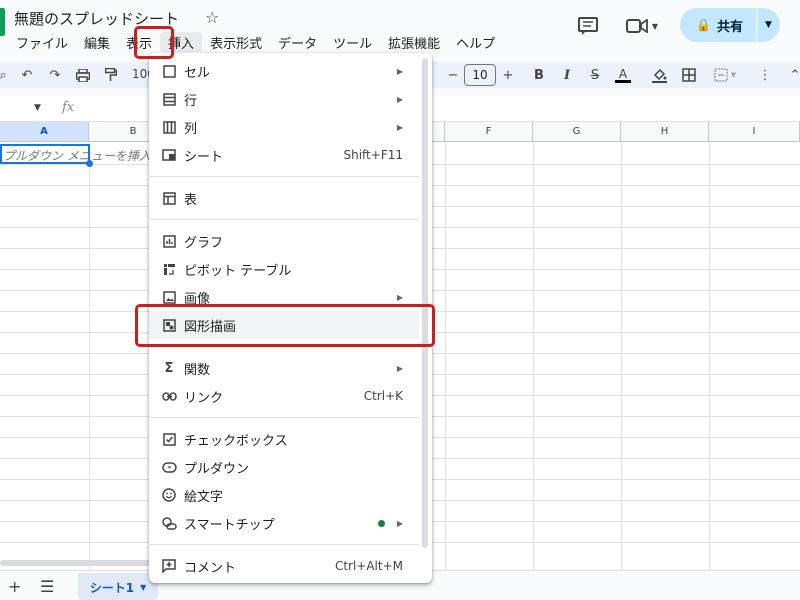  Describe the element at coordinates (191, 200) in the screenshot. I see `menu-item-label: 表` at that location.